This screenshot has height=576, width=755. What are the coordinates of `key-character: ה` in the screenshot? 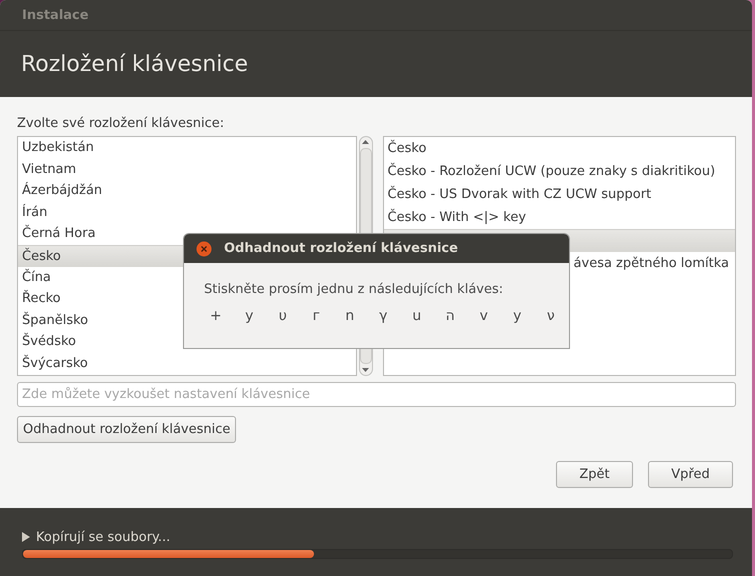 It's located at (450, 316).